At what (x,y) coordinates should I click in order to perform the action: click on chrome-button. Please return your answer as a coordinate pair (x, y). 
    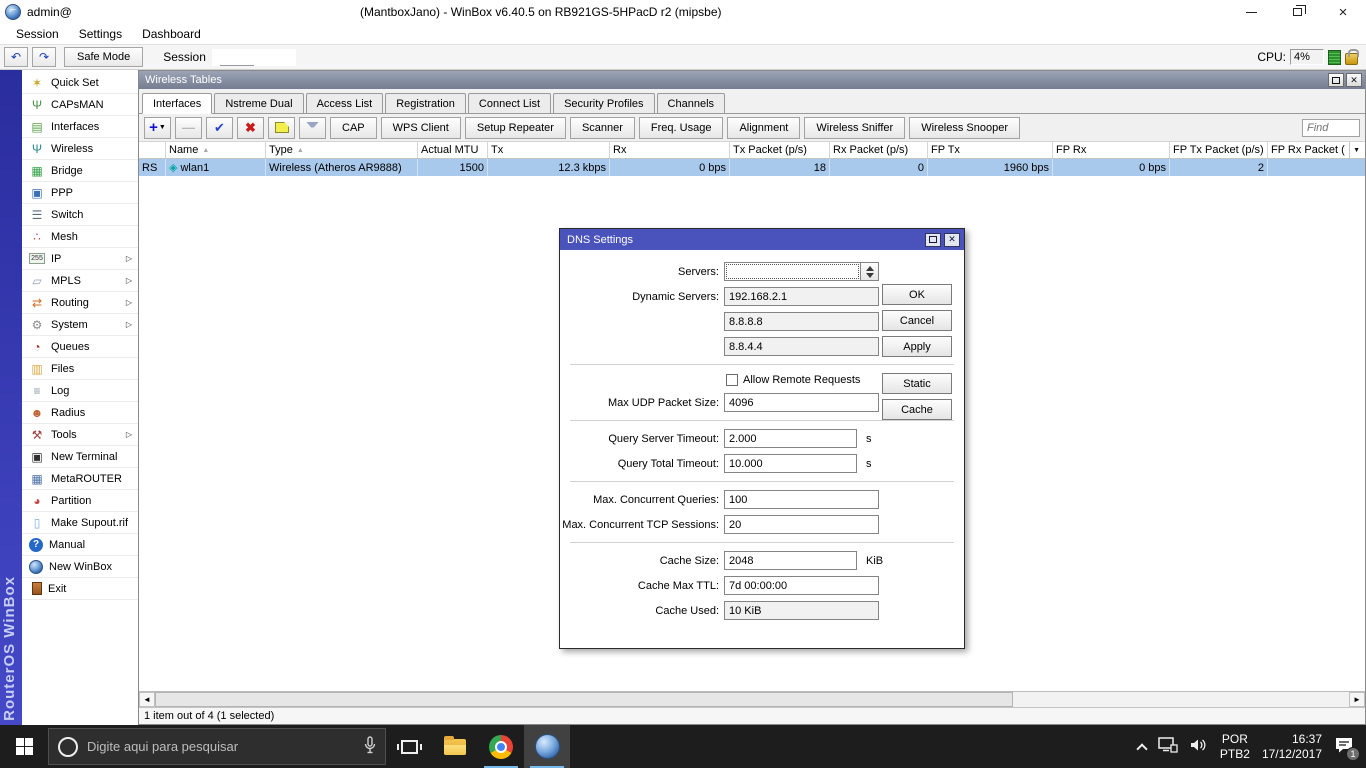
    Looking at the image, I should click on (501, 746).